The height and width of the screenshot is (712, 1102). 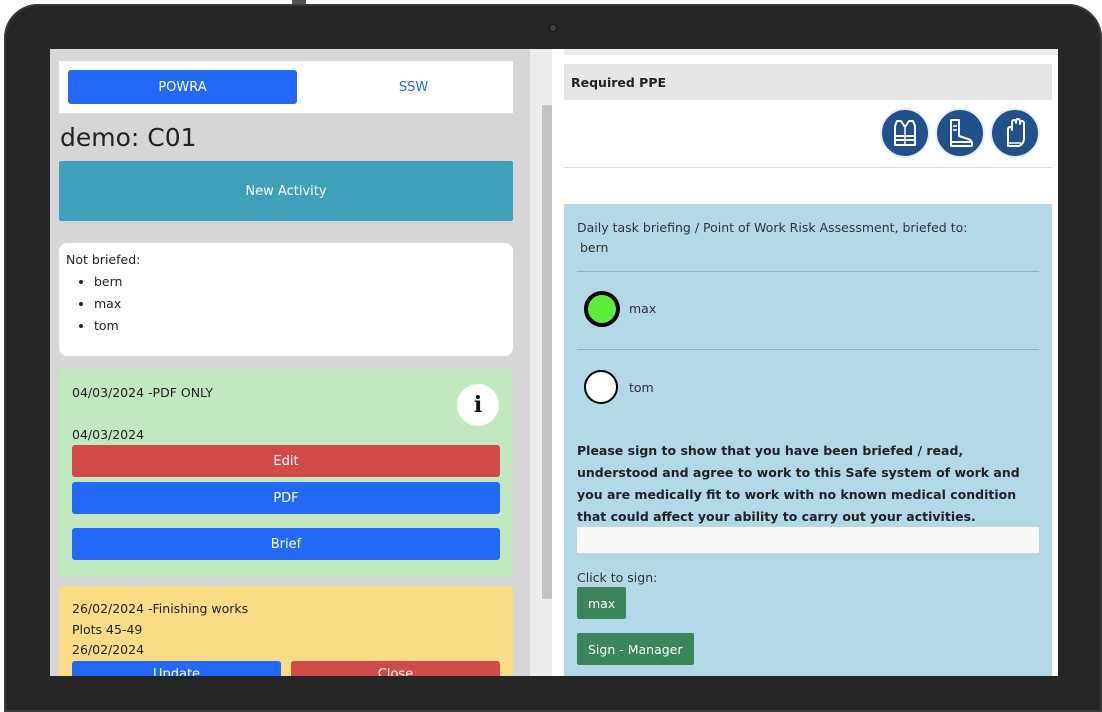 I want to click on info-button: i, so click(x=478, y=405).